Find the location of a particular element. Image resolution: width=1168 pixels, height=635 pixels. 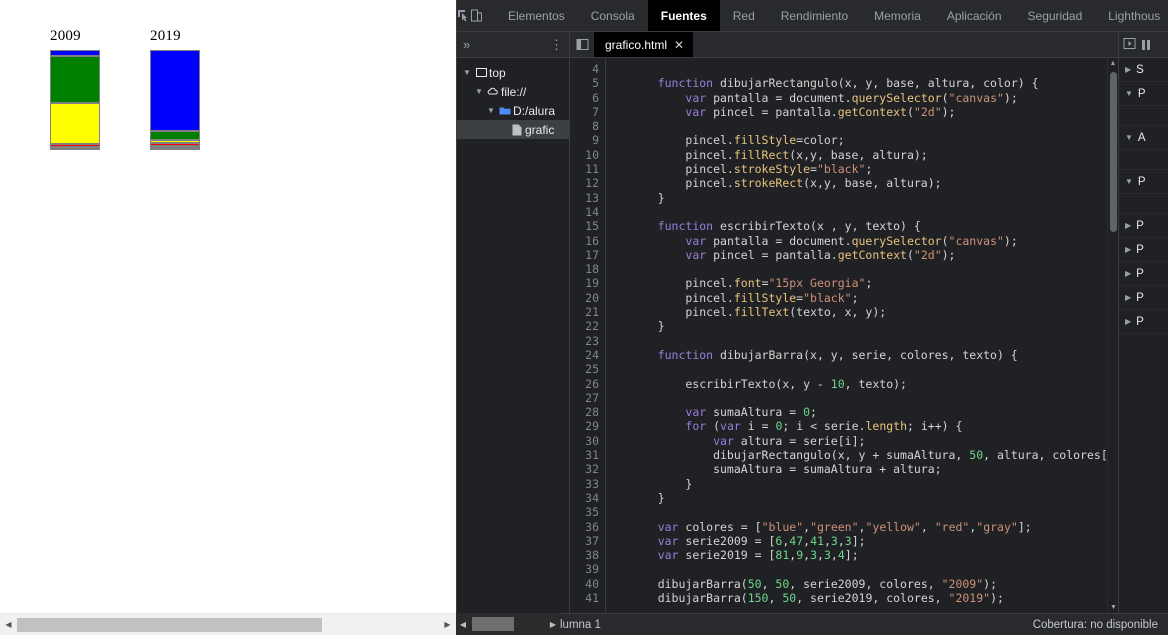

scroll-down-arrow-icon: ▼ is located at coordinates (1113, 607).